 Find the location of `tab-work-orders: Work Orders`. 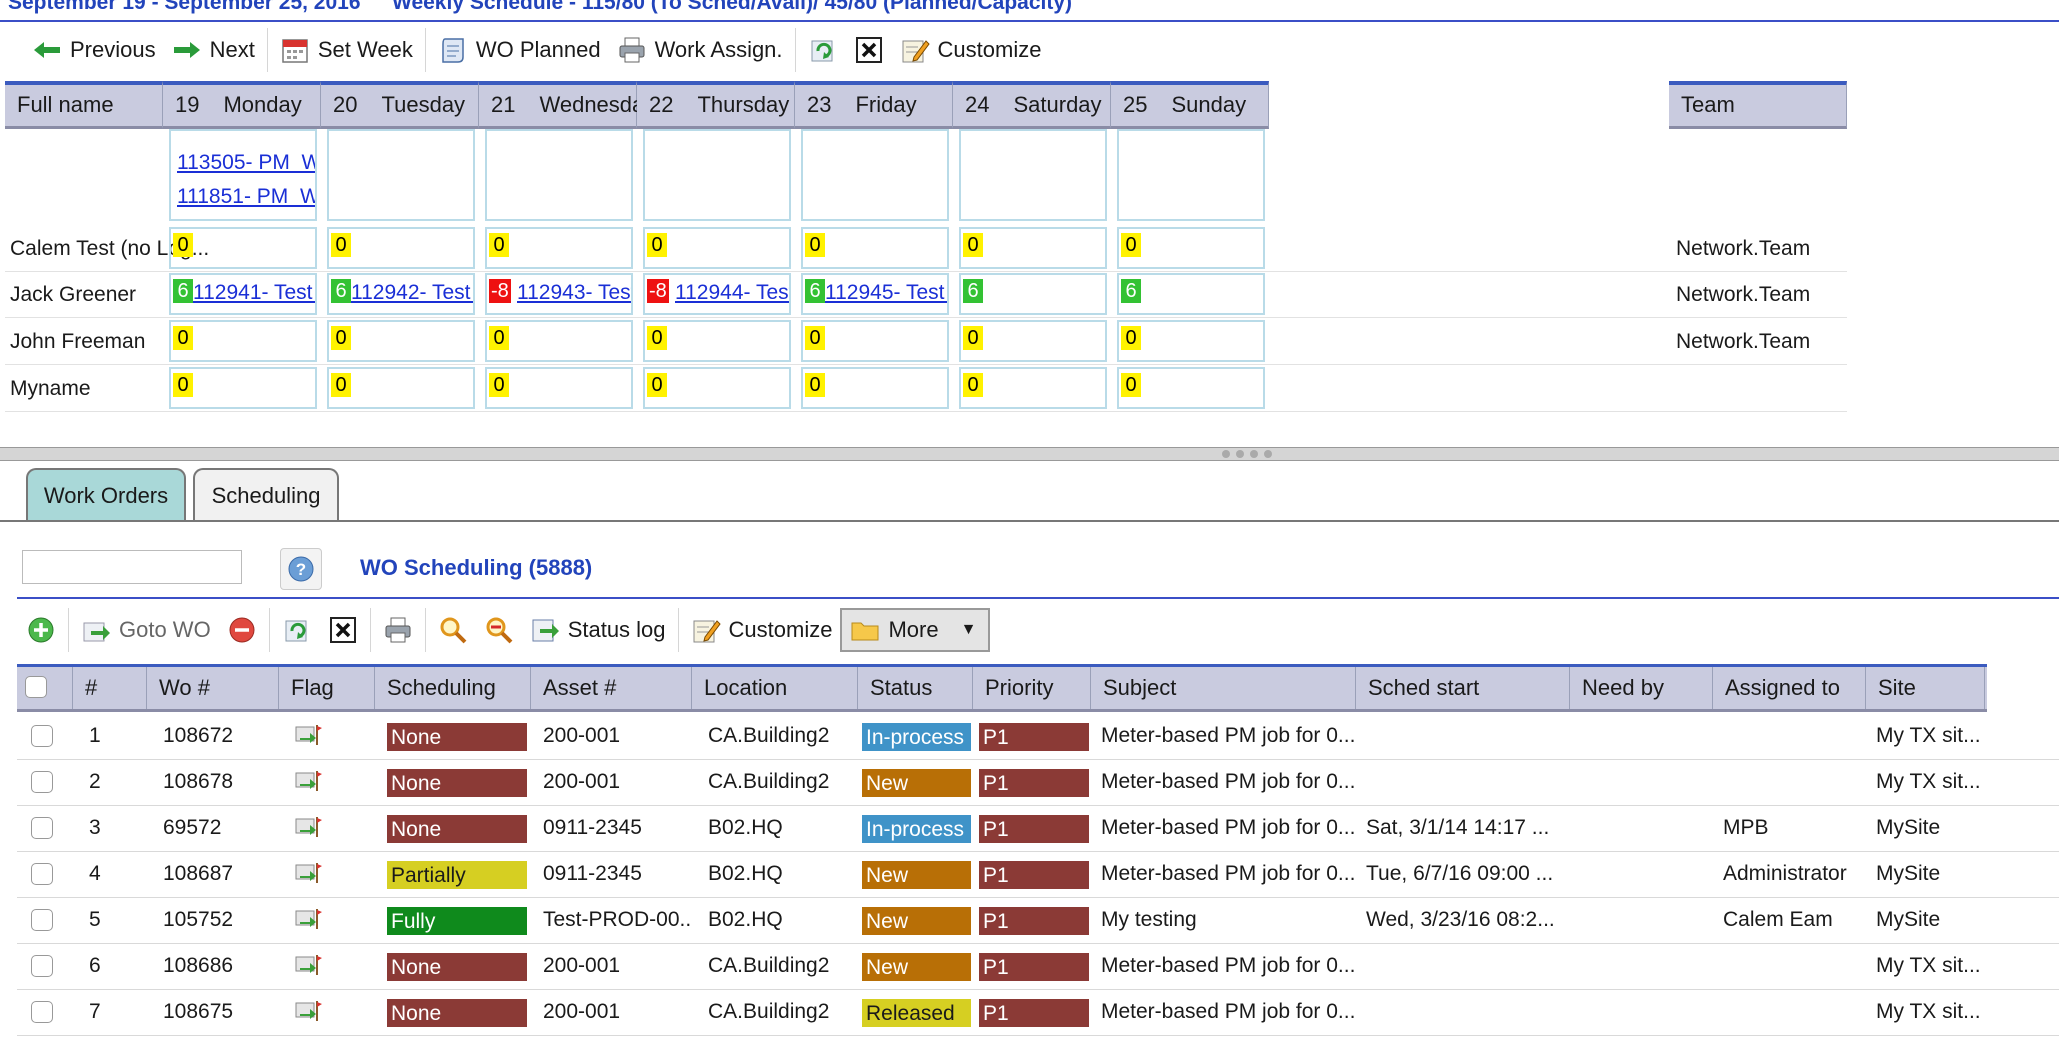

tab-work-orders: Work Orders is located at coordinates (106, 495).